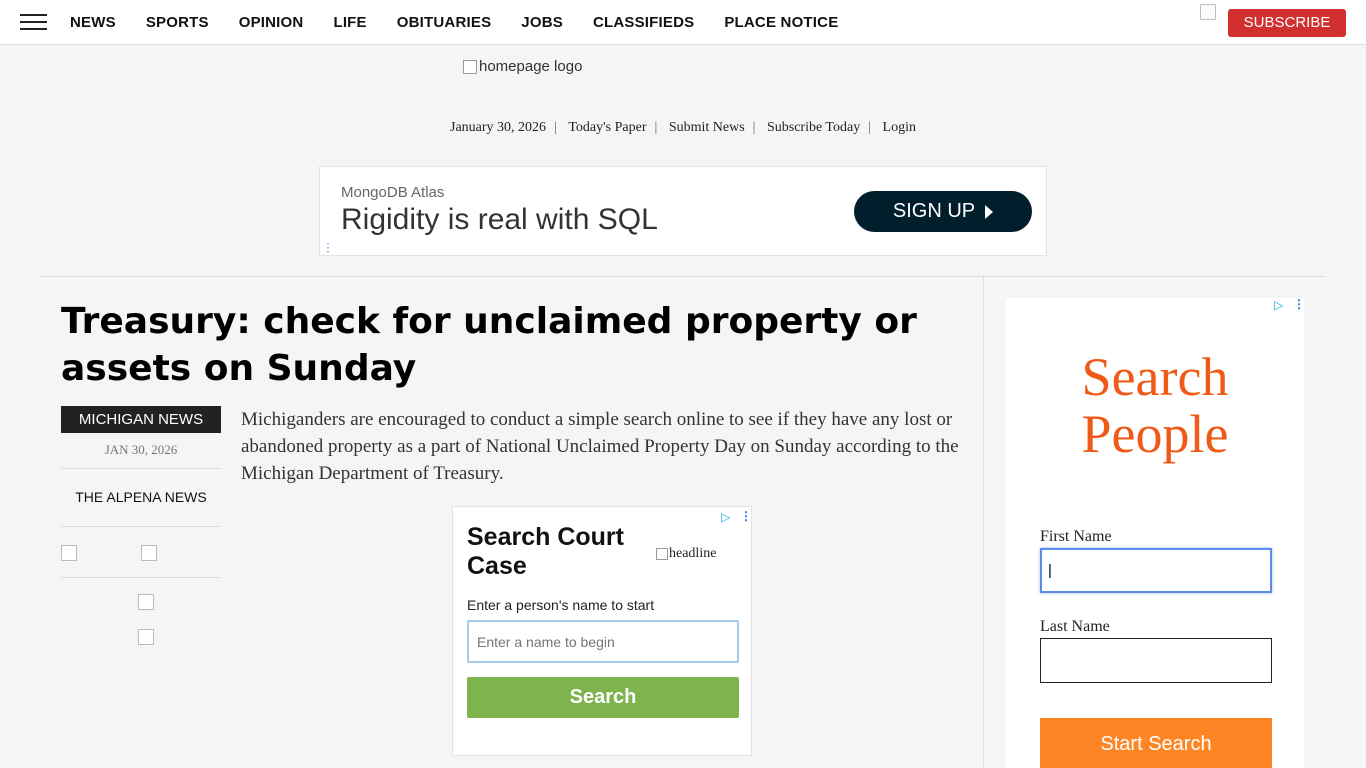 Image resolution: width=1366 pixels, height=768 pixels. Describe the element at coordinates (603, 641) in the screenshot. I see `name-search-input` at that location.